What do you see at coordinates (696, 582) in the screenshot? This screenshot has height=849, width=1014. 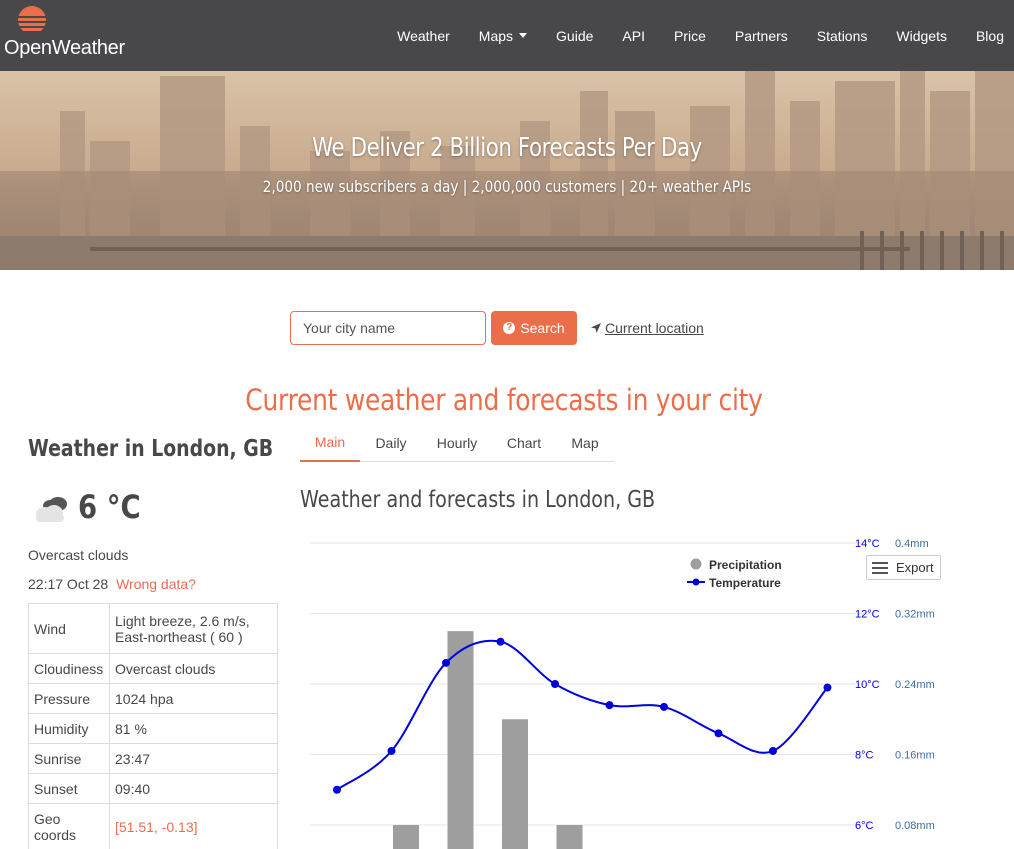 I see `legend-temp-marker` at bounding box center [696, 582].